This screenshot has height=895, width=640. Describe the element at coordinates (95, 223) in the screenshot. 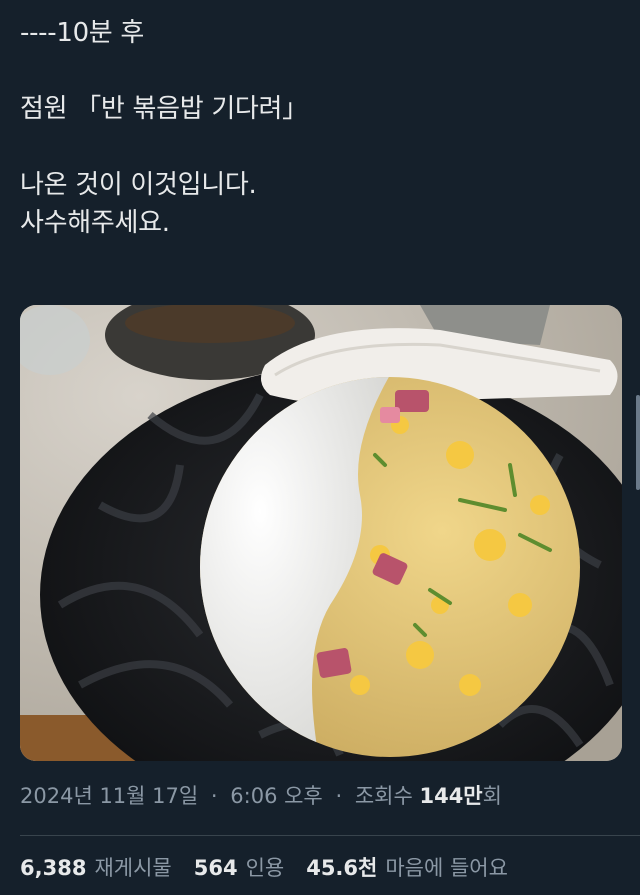

I see `tweet-line: 사수해주세요.` at that location.